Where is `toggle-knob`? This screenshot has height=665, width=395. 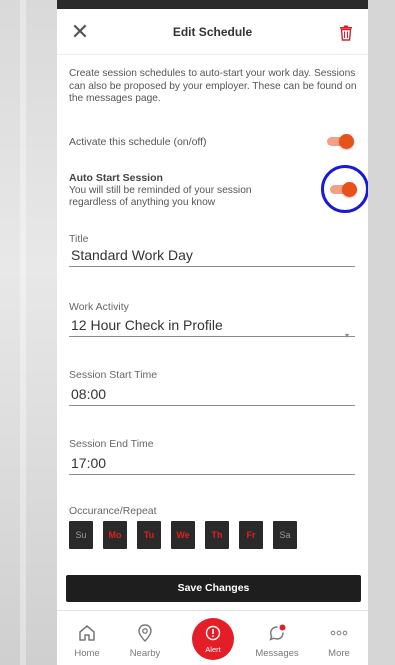
toggle-knob is located at coordinates (346, 141).